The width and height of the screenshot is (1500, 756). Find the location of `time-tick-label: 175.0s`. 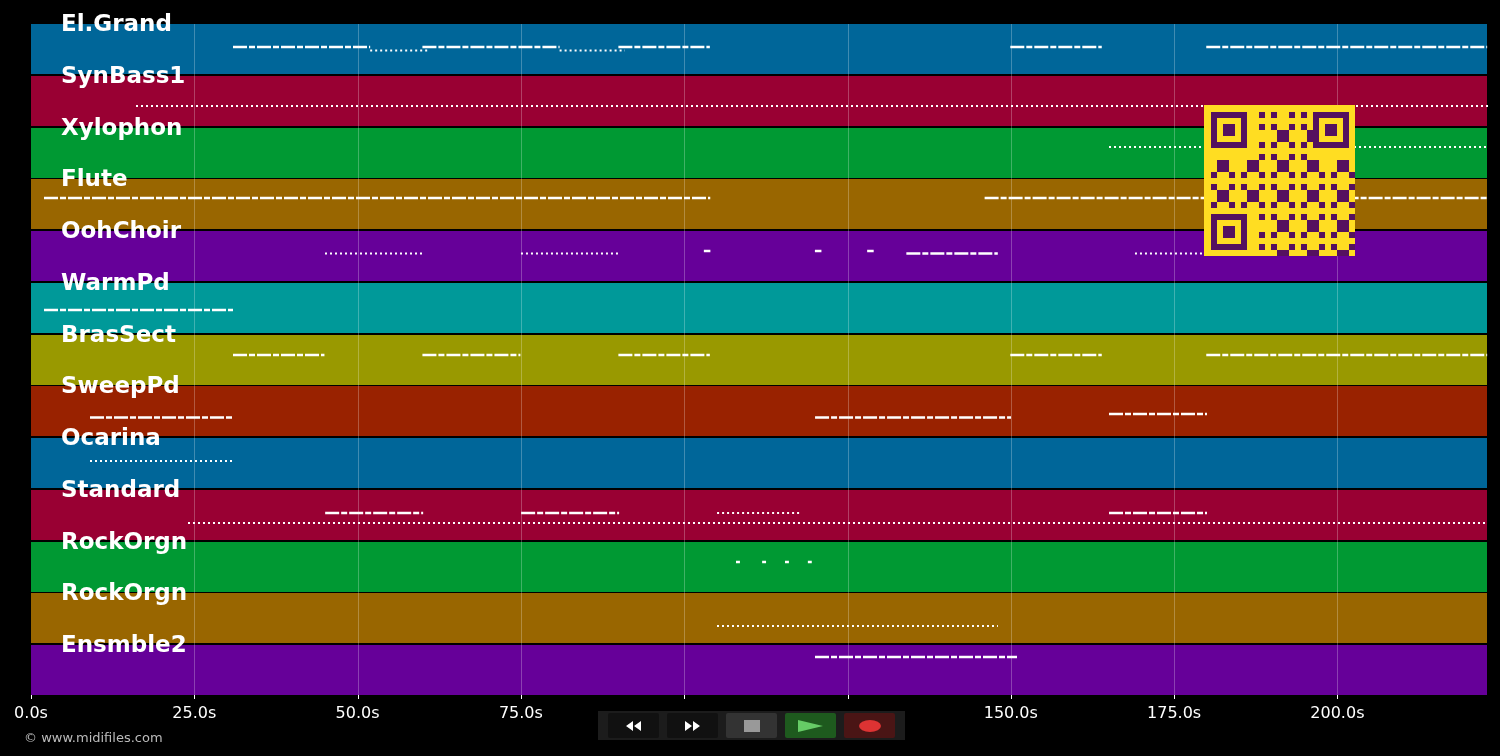

time-tick-label: 175.0s is located at coordinates (1174, 713).